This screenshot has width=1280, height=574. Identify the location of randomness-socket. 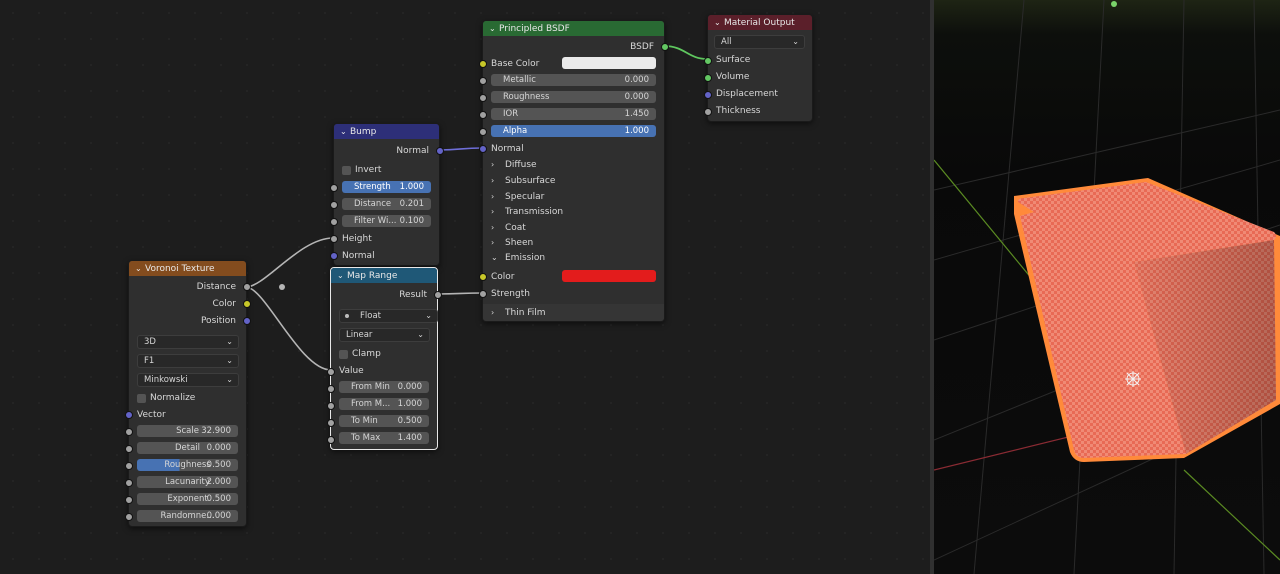
(129, 517).